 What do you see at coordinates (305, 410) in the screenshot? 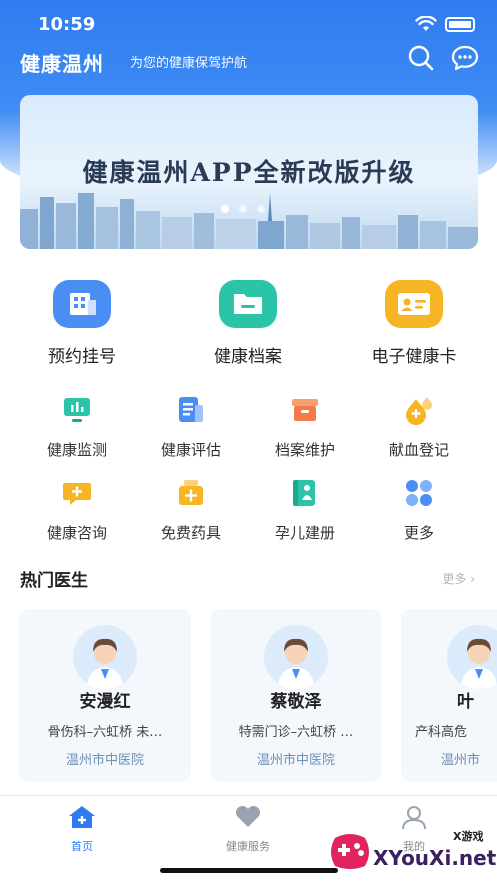
I see `archive-box-icon` at bounding box center [305, 410].